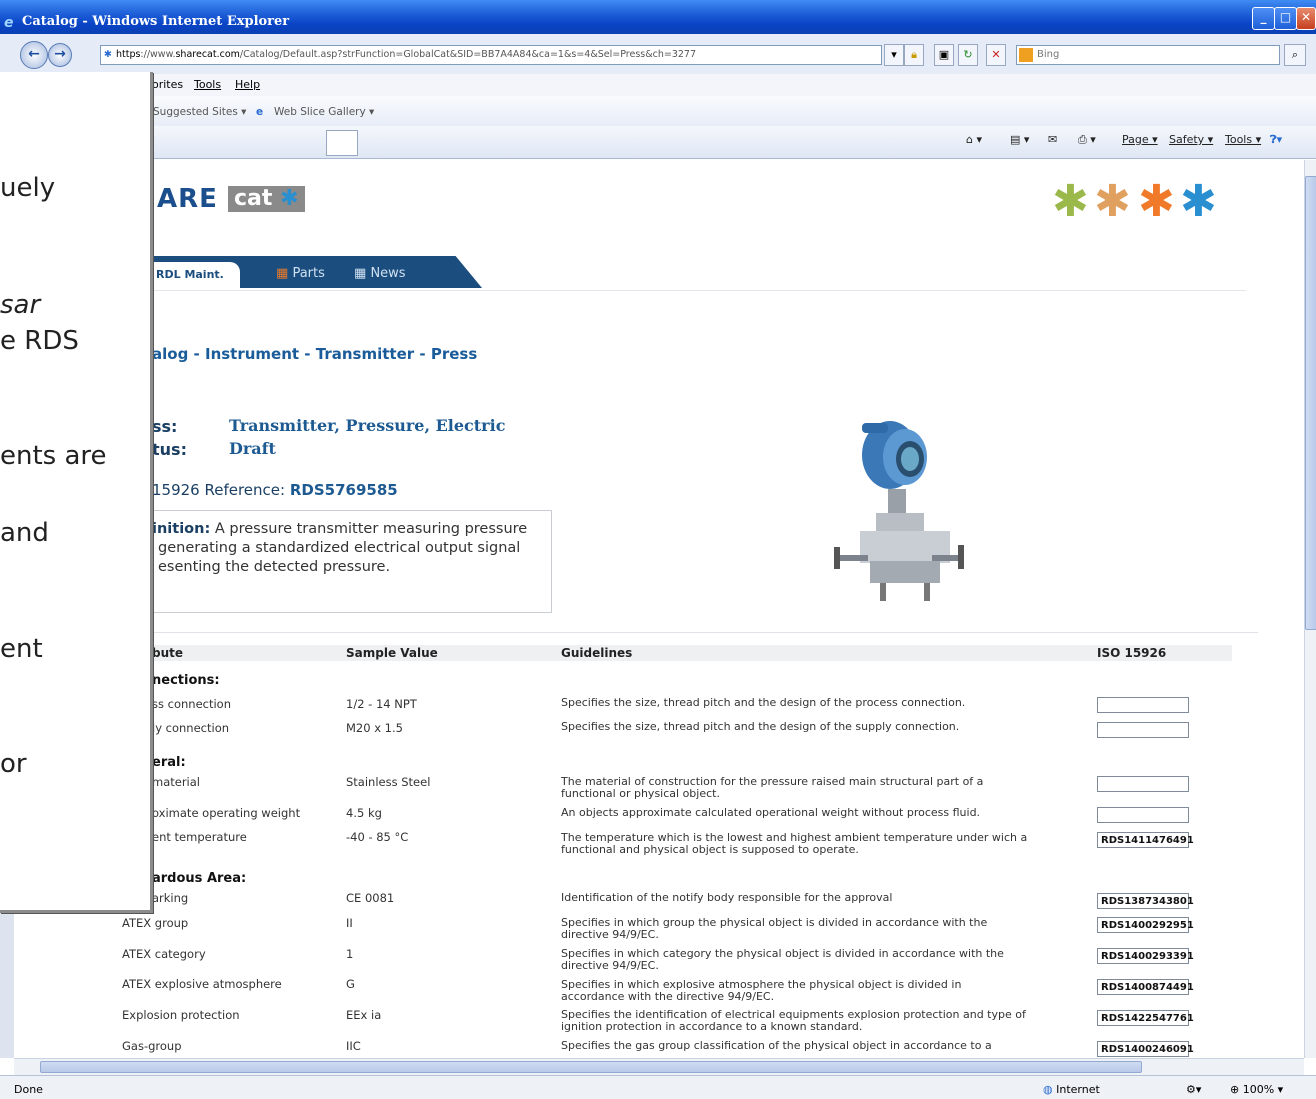  Describe the element at coordinates (374, 728) in the screenshot. I see `row-sample-value: M20 x 1.5` at that location.